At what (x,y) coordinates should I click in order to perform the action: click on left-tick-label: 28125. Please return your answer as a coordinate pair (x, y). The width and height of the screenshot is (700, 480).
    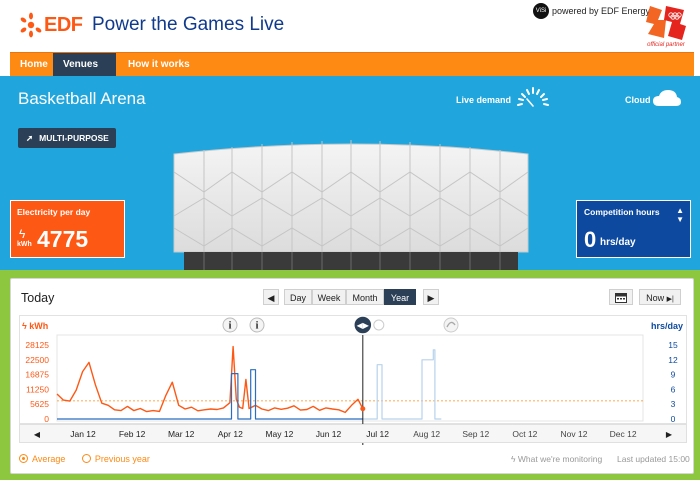
    Looking at the image, I should click on (37, 345).